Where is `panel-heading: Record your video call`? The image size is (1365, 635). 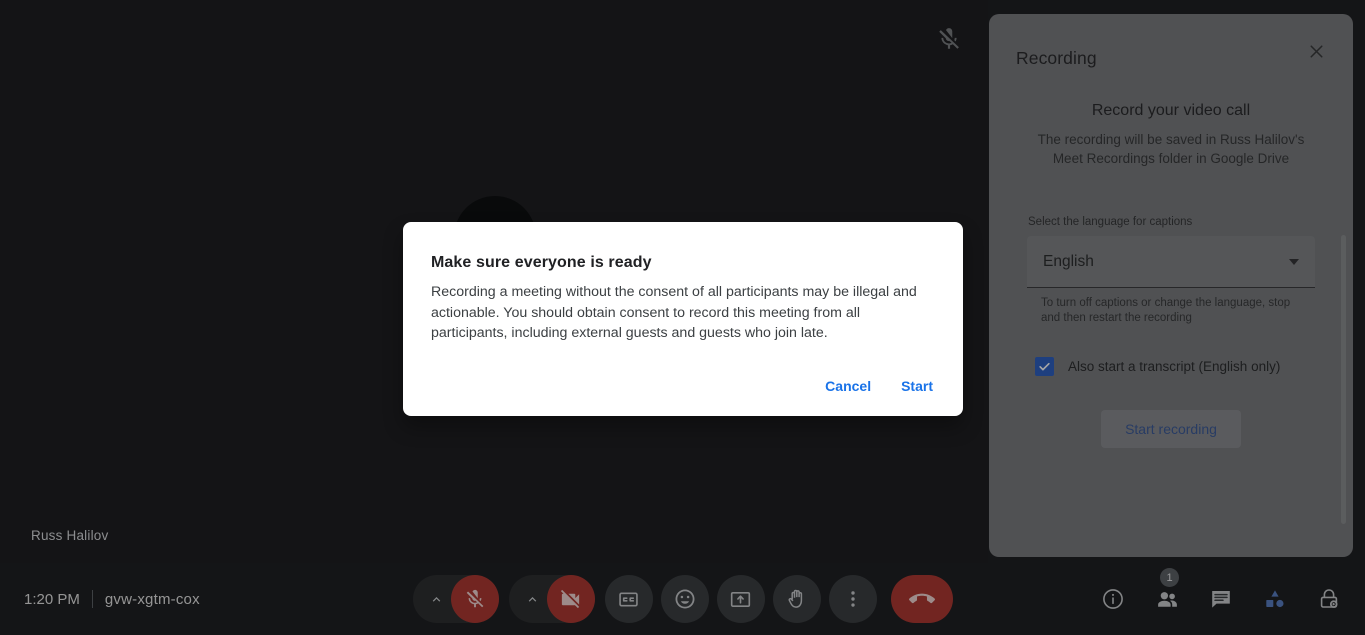 panel-heading: Record your video call is located at coordinates (1171, 110).